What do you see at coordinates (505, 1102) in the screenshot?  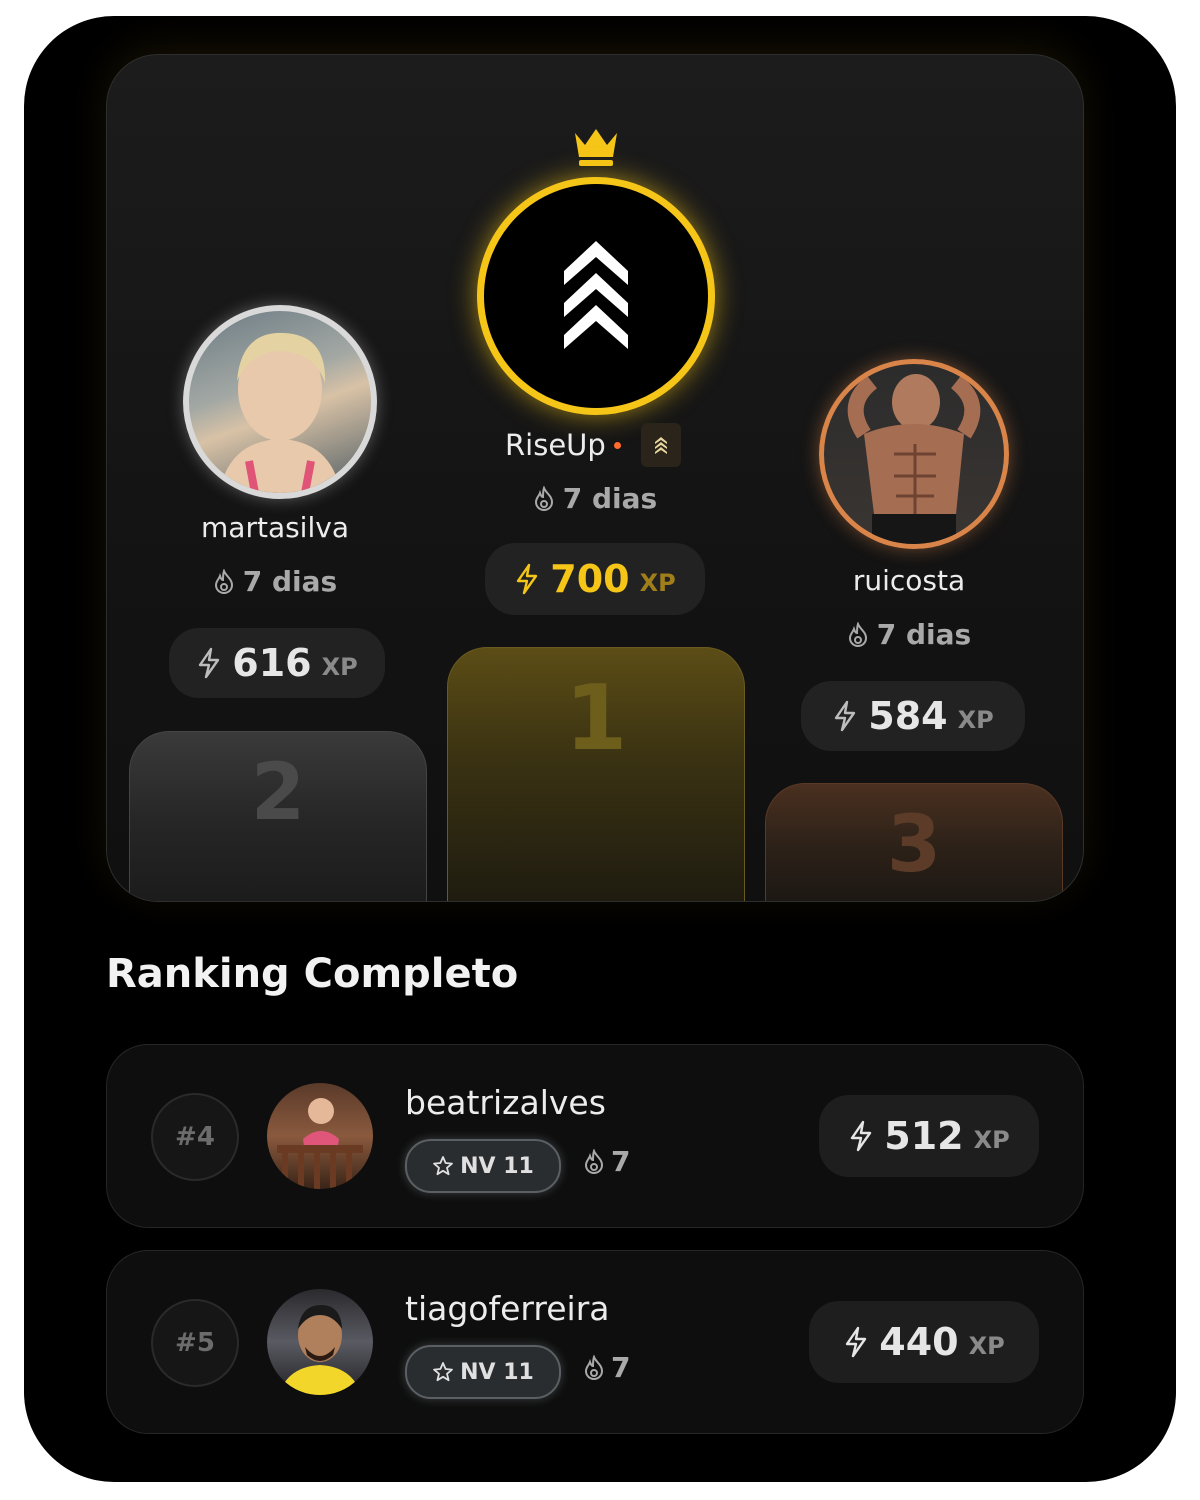 I see `username: beatrizalves` at bounding box center [505, 1102].